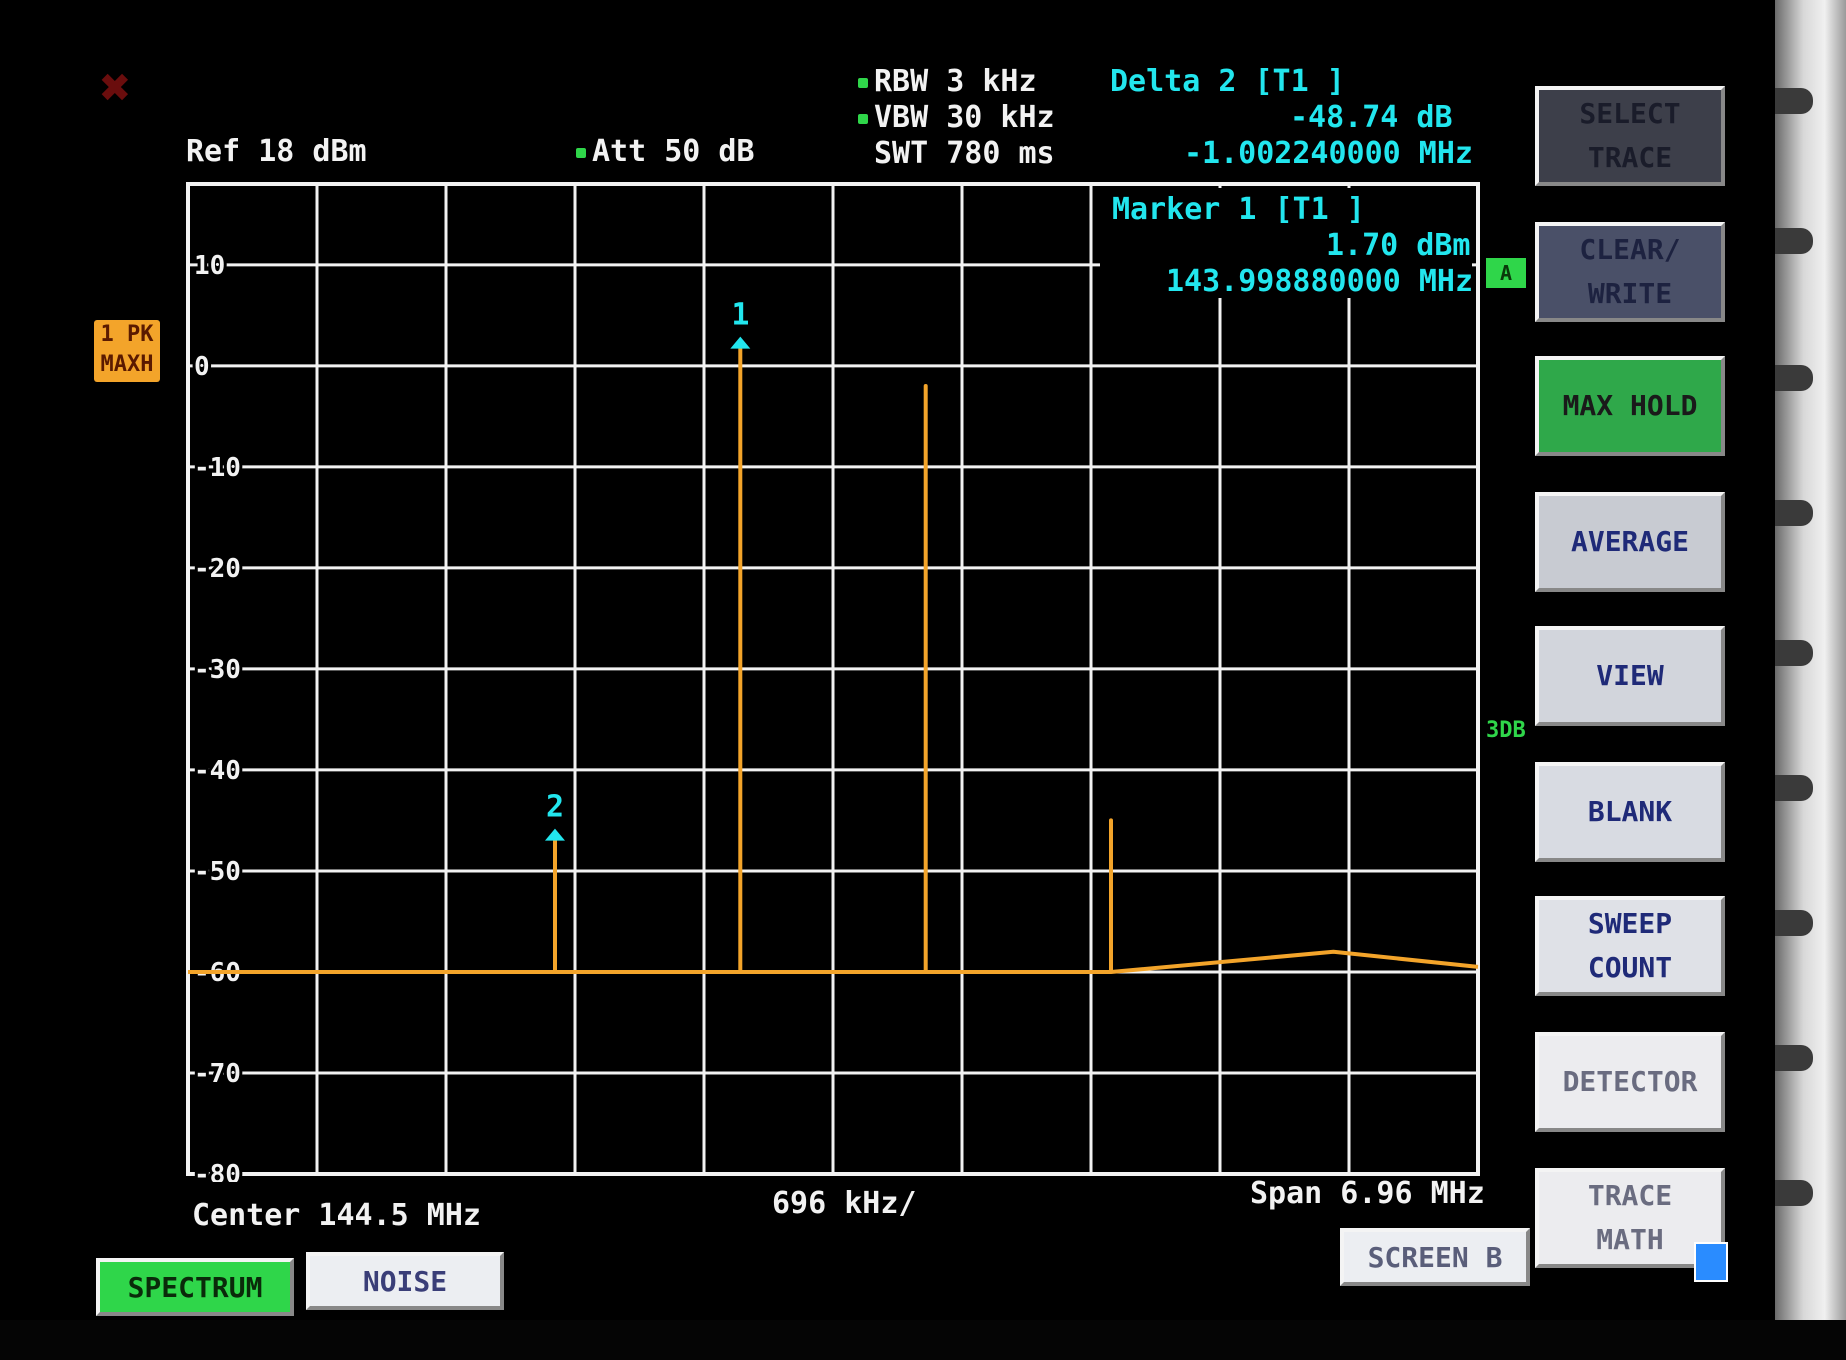 This screenshot has height=1360, width=1846. Describe the element at coordinates (1630, 272) in the screenshot. I see `clear-write-softkey: CLEAR/WRITE` at that location.